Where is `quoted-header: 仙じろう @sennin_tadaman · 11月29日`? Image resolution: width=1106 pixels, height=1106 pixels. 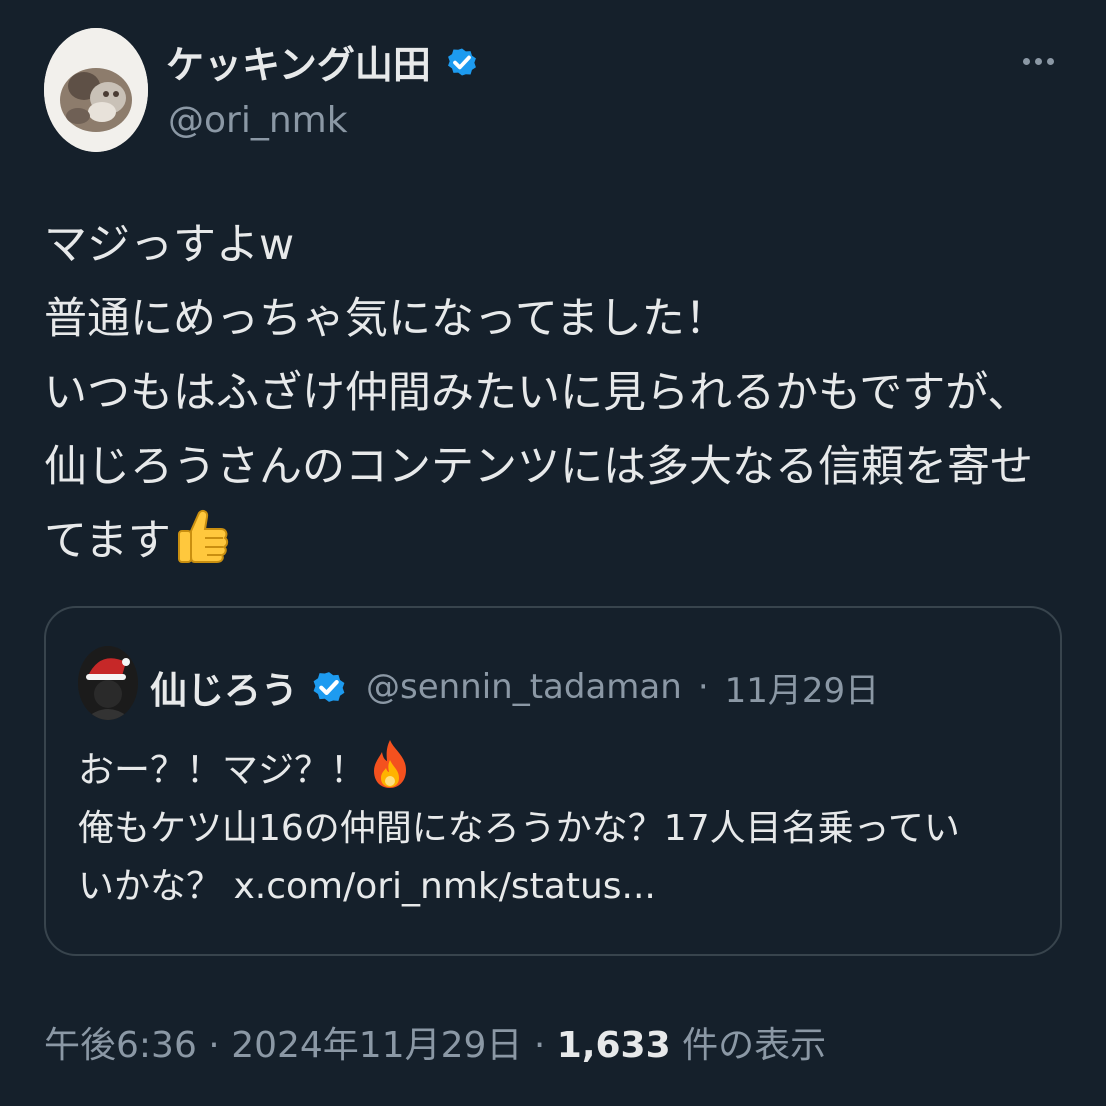
quoted-header: 仙じろう @sennin_tadaman · 11月29日 is located at coordinates (514, 687).